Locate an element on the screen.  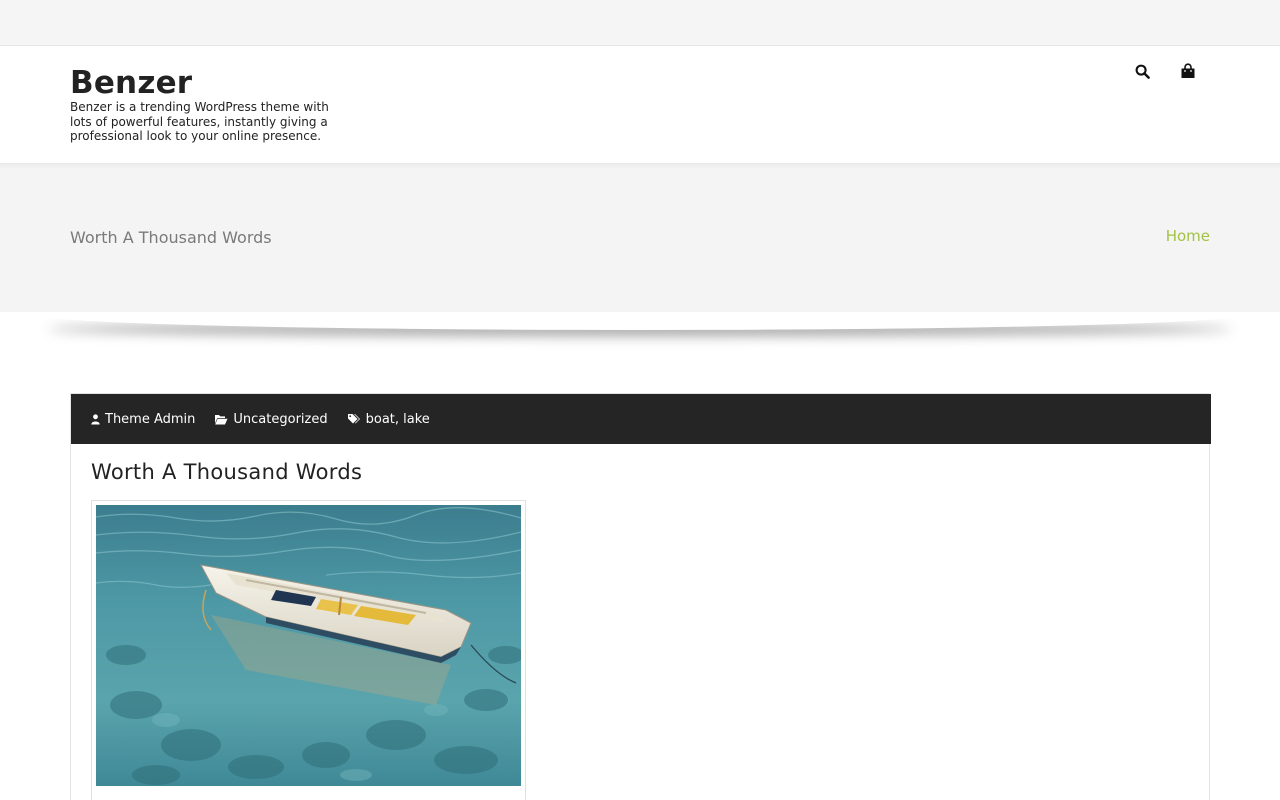
post-category: Uncategorized is located at coordinates (271, 419).